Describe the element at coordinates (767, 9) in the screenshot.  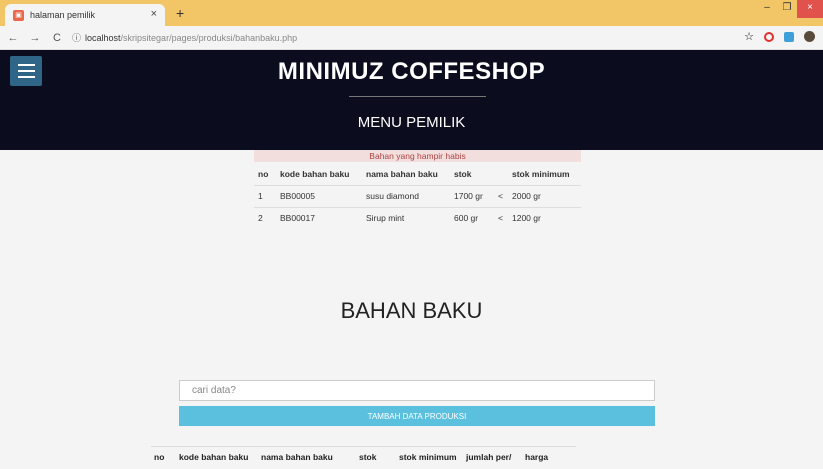
I see `minimize-icon: –` at that location.